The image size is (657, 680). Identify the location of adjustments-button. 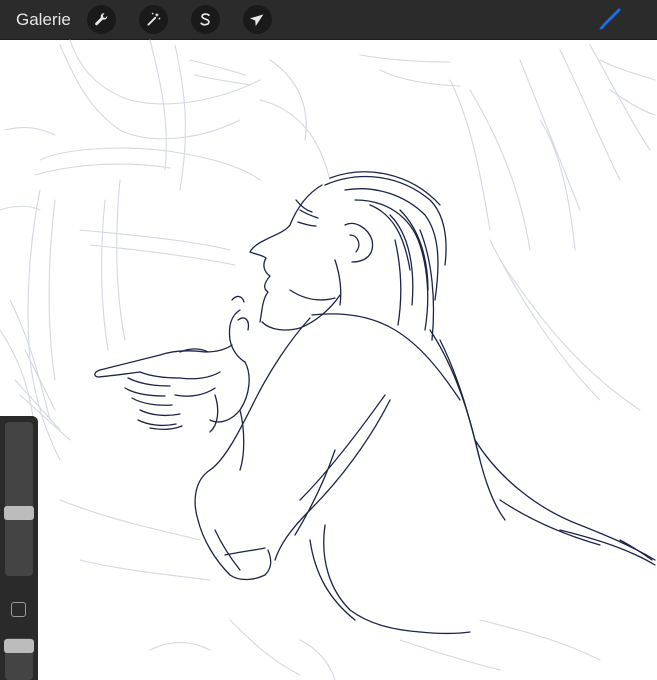
(153, 19).